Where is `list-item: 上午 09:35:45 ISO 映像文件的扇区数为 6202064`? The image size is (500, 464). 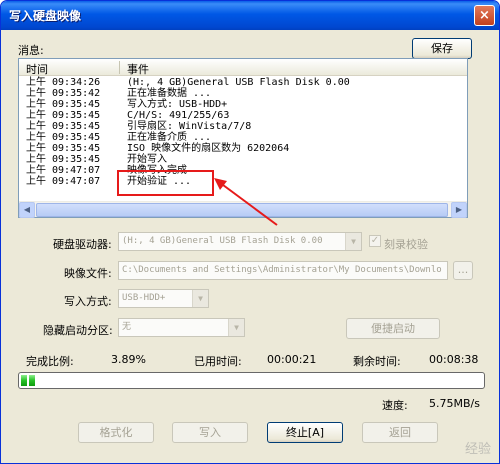 list-item: 上午 09:35:45 ISO 映像文件的扇区数为 6202064 is located at coordinates (243, 148).